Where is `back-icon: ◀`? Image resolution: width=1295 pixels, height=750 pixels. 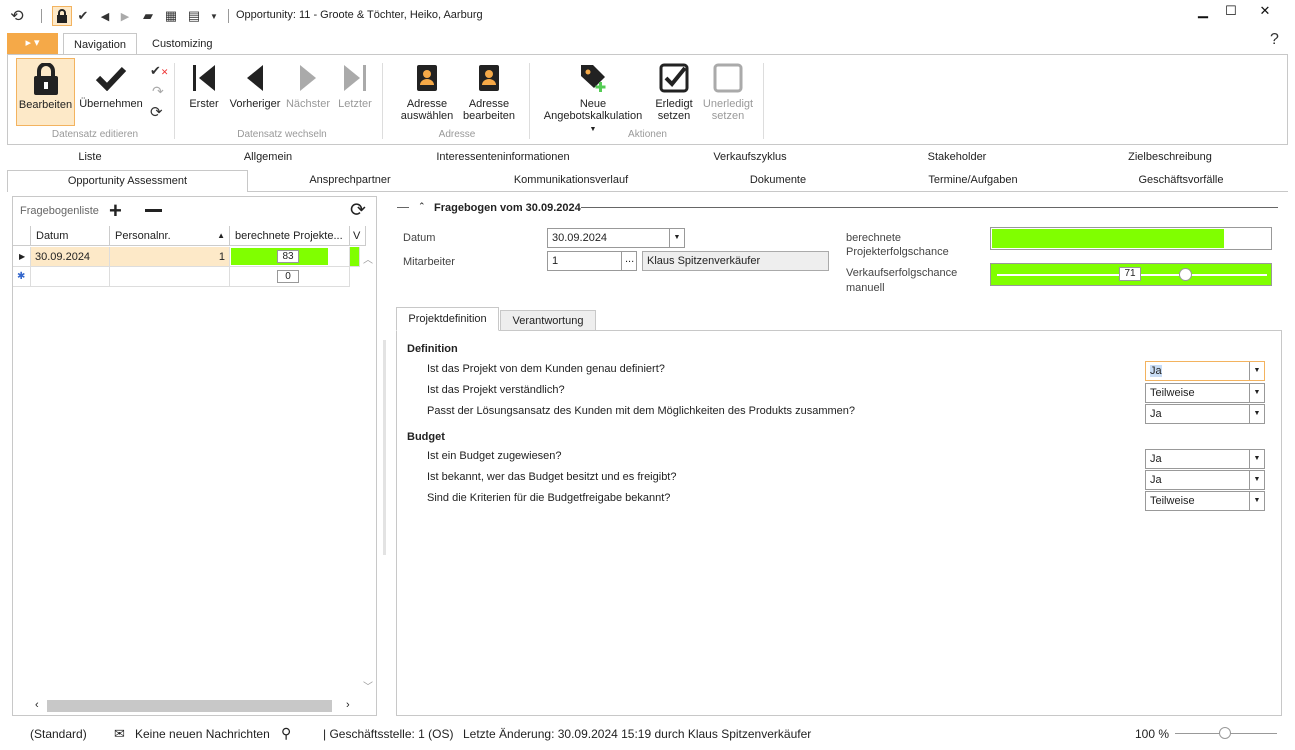
back-icon: ◀ is located at coordinates (105, 16).